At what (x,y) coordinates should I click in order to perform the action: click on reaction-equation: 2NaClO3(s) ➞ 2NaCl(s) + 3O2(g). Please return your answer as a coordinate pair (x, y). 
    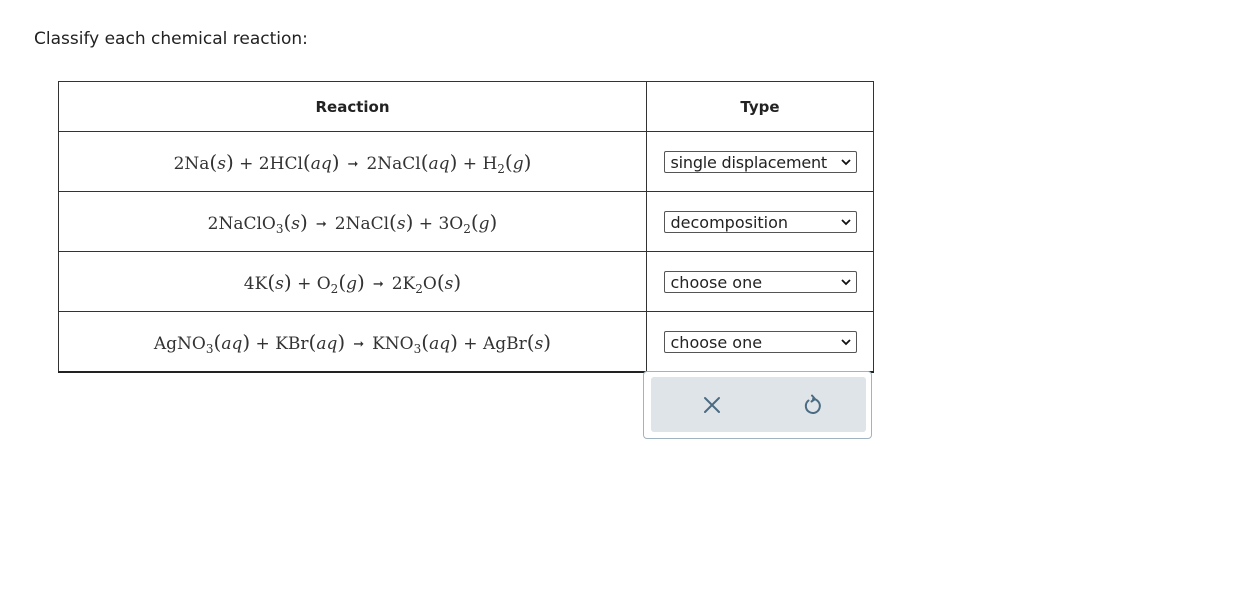
    Looking at the image, I should click on (352, 222).